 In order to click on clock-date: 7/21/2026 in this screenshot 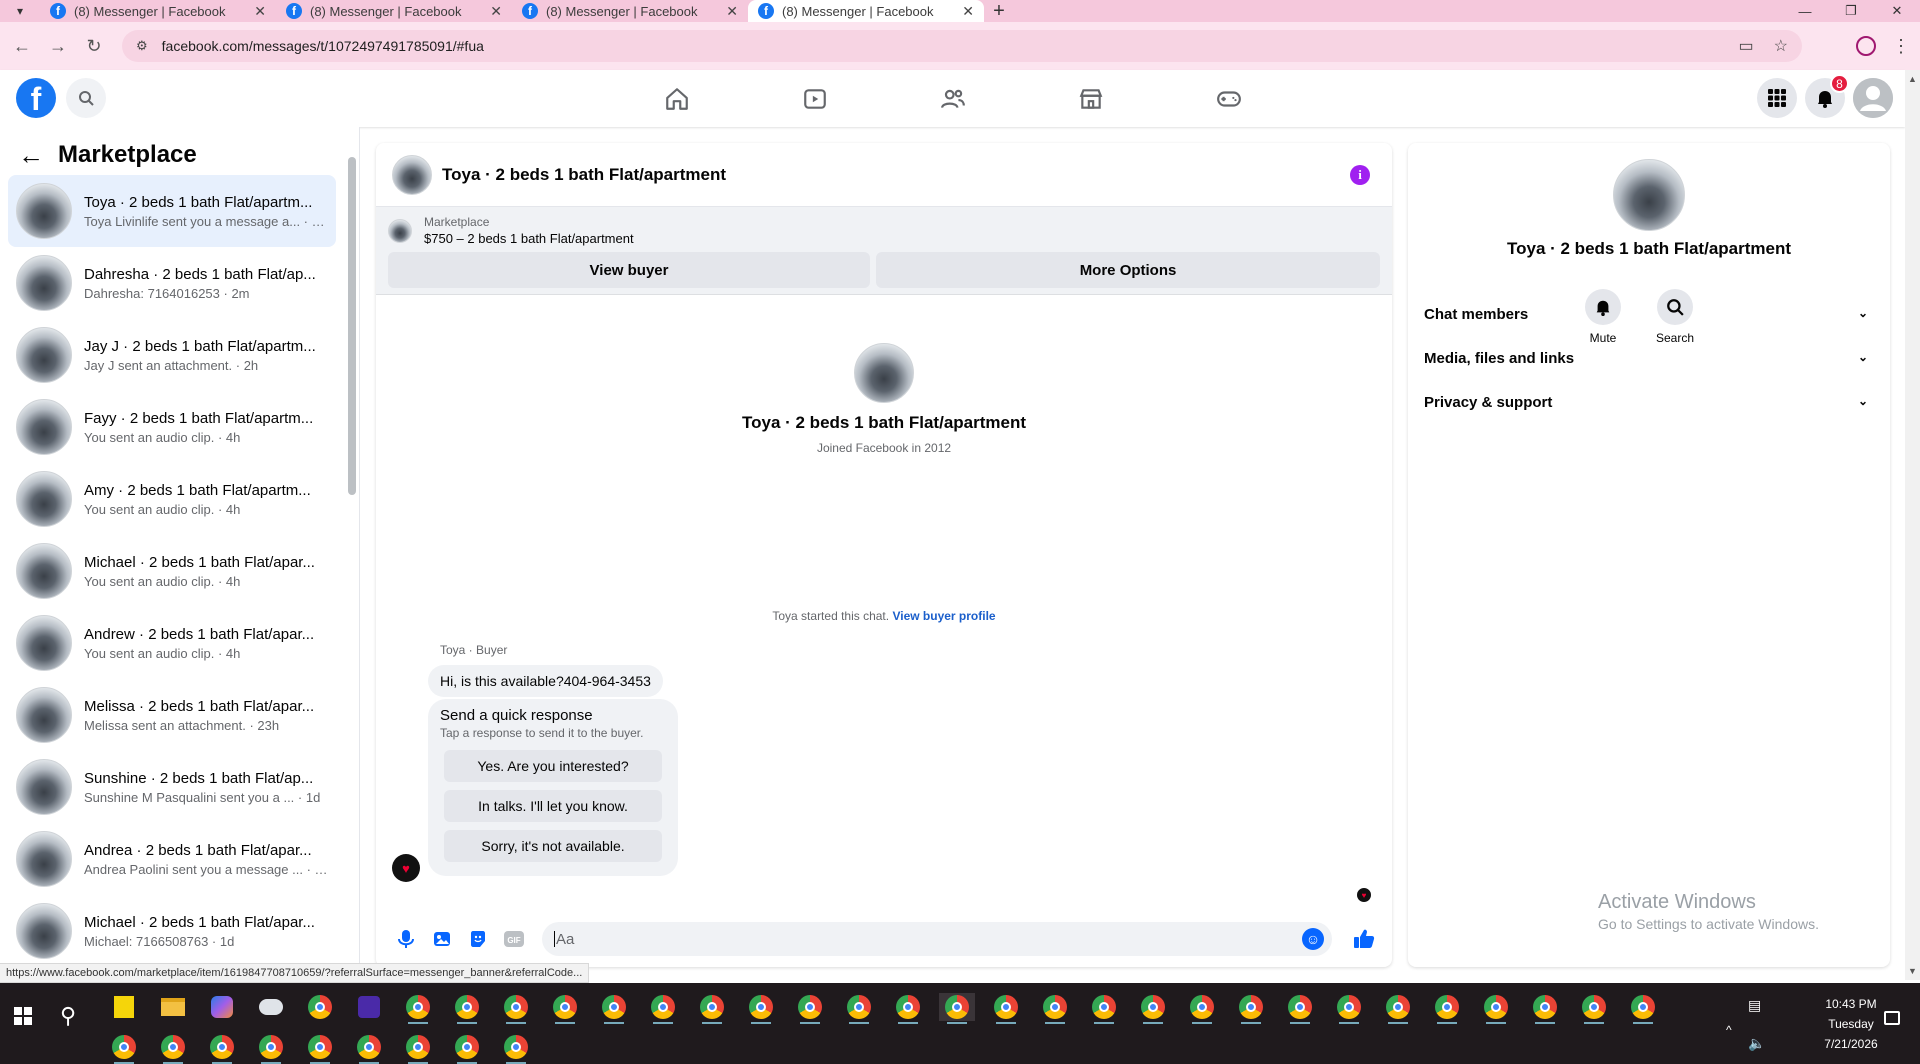, I will do `click(1851, 1044)`.